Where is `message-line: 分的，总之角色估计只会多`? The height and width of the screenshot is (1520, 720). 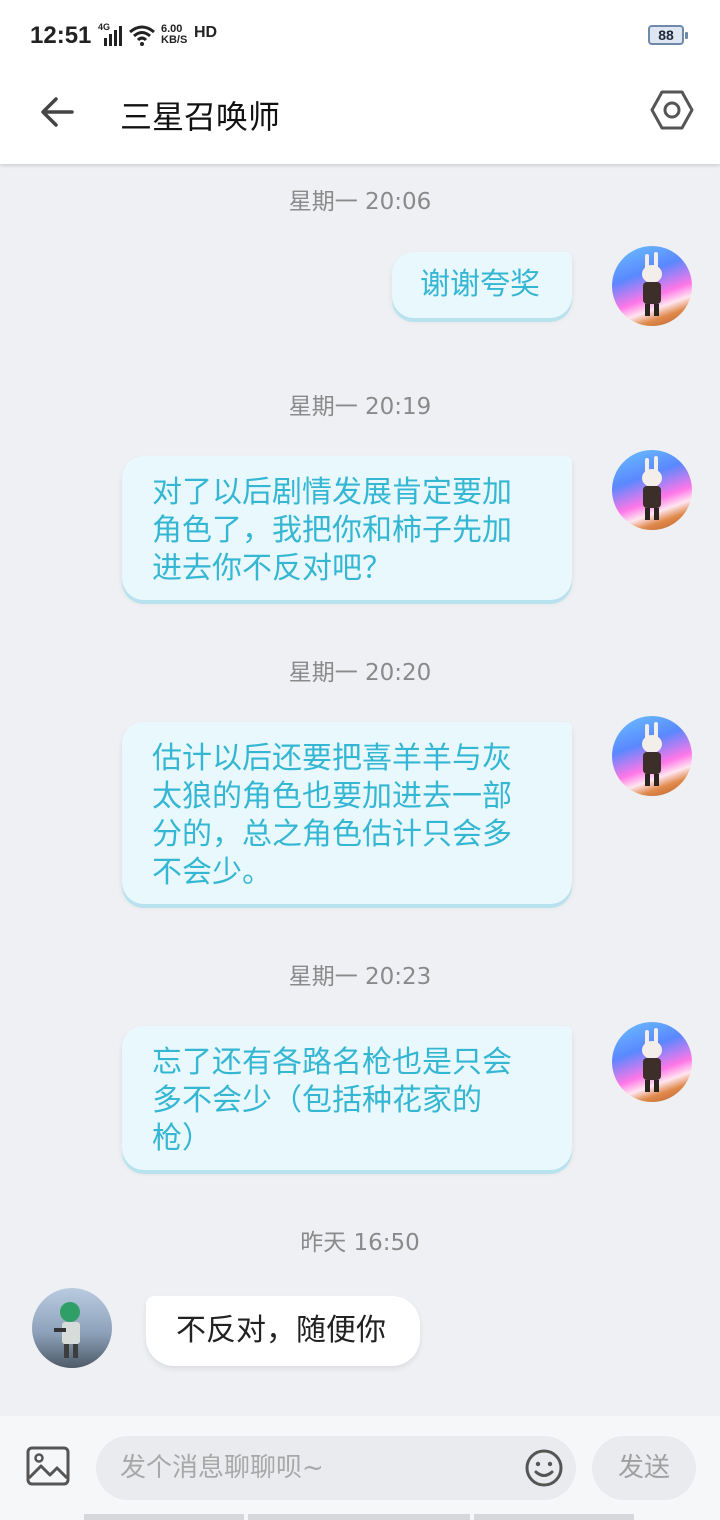 message-line: 分的，总之角色估计只会多 is located at coordinates (332, 834).